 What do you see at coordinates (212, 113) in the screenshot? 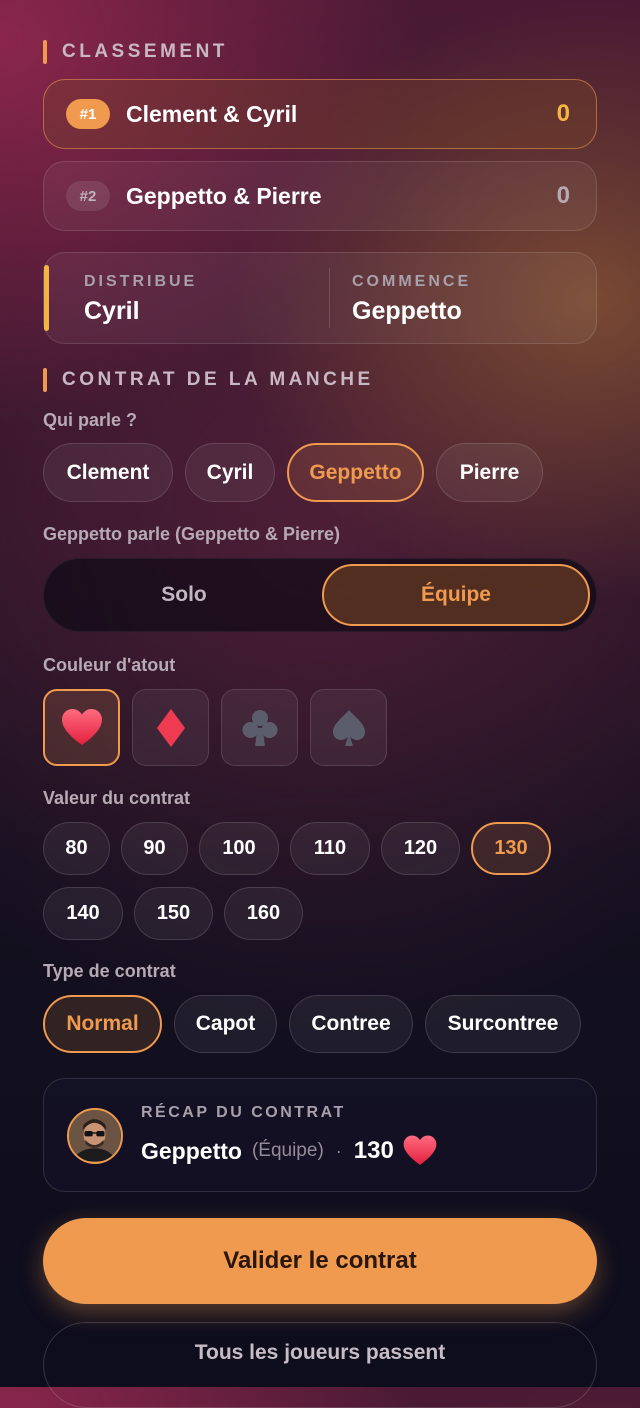
I see `team-name: Clement & Cyril` at bounding box center [212, 113].